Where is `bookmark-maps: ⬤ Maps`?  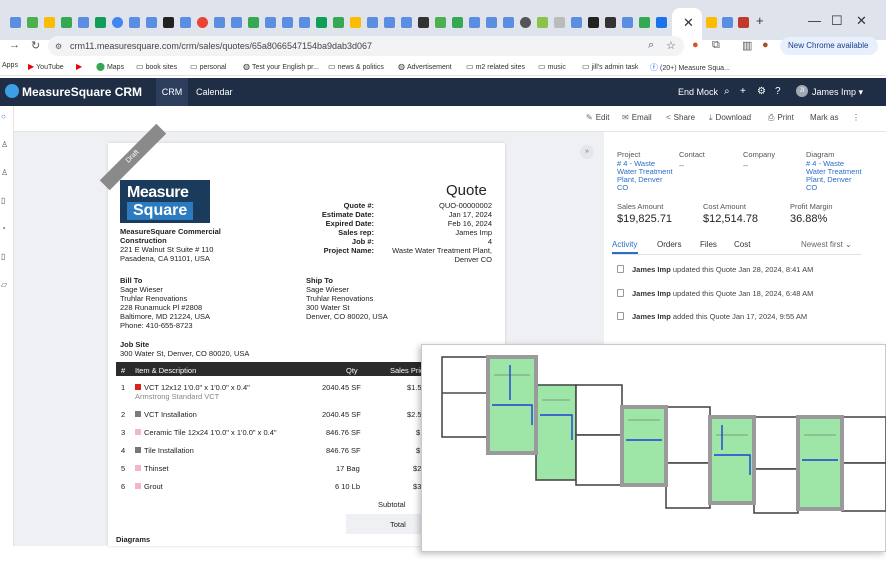
bookmark-maps: ⬤ Maps is located at coordinates (110, 66).